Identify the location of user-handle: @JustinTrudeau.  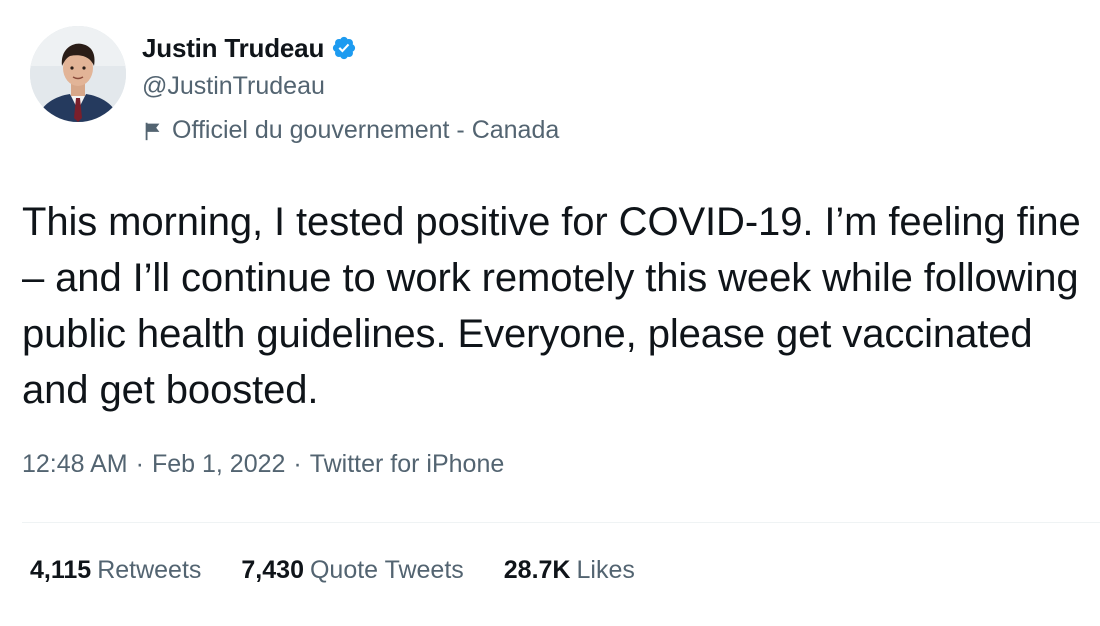
(233, 86).